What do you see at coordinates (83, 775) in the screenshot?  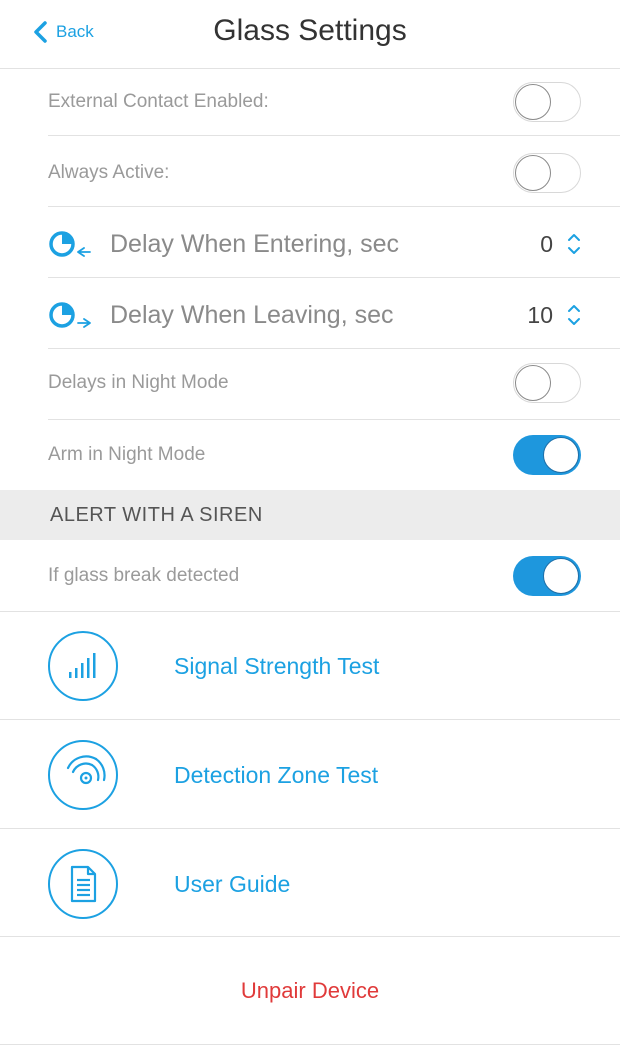 I see `detection-zone-icon` at bounding box center [83, 775].